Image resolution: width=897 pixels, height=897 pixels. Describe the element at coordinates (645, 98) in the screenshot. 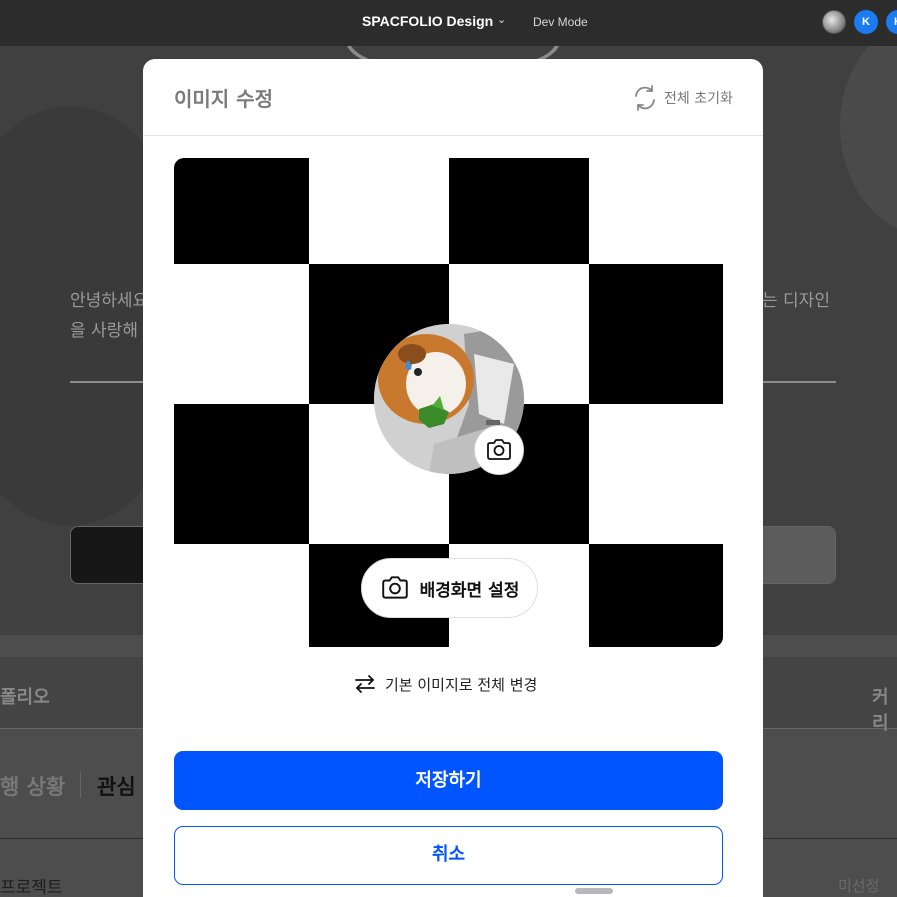

I see `refresh-icon` at that location.